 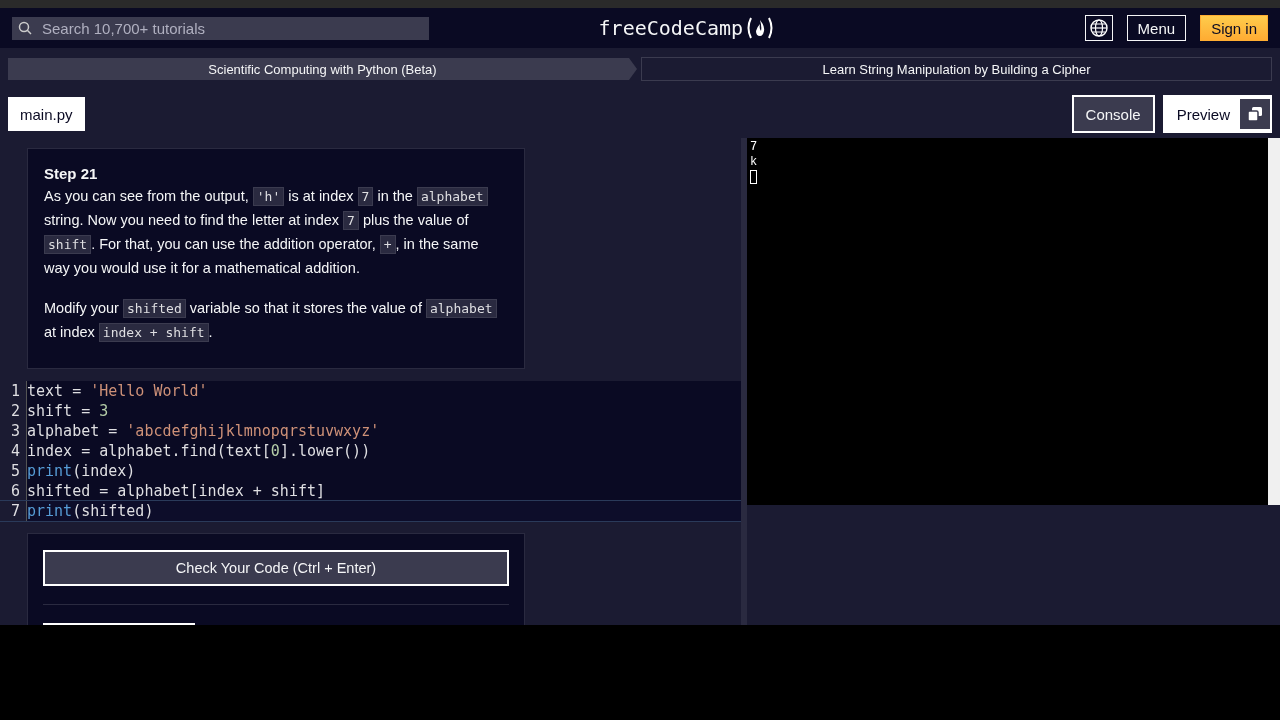 What do you see at coordinates (13, 451) in the screenshot?
I see `line-number: 4` at bounding box center [13, 451].